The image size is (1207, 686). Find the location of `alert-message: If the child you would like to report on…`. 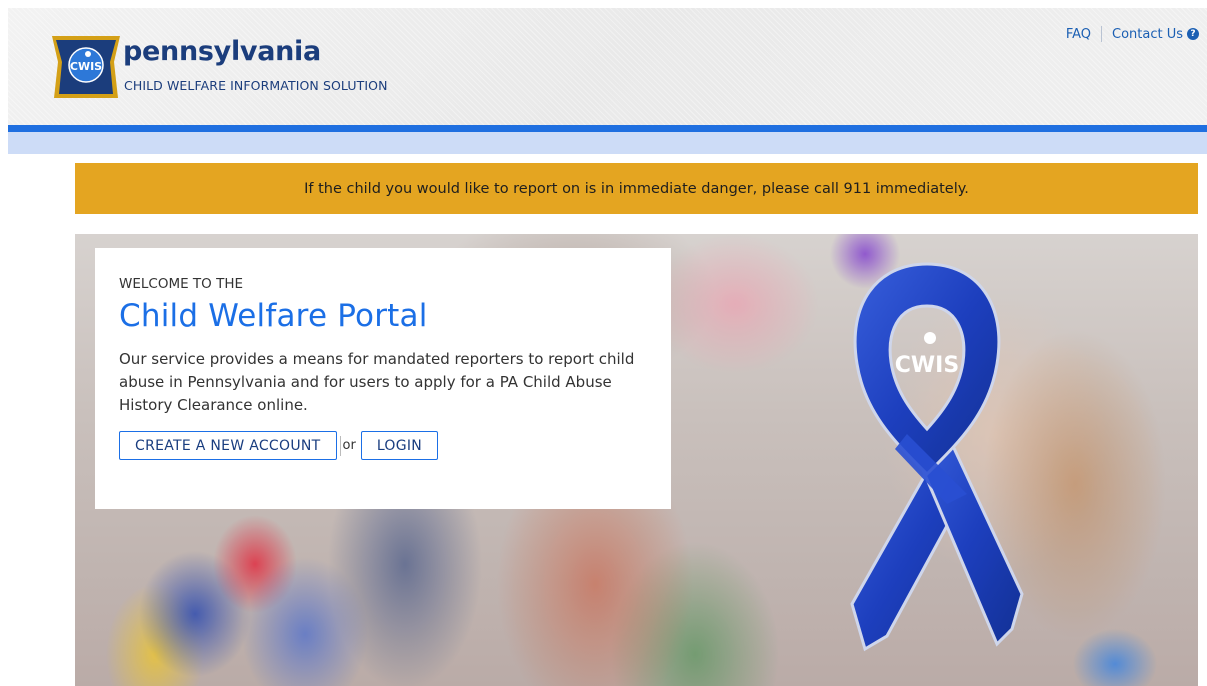

alert-message: If the child you would like to report on… is located at coordinates (636, 188).